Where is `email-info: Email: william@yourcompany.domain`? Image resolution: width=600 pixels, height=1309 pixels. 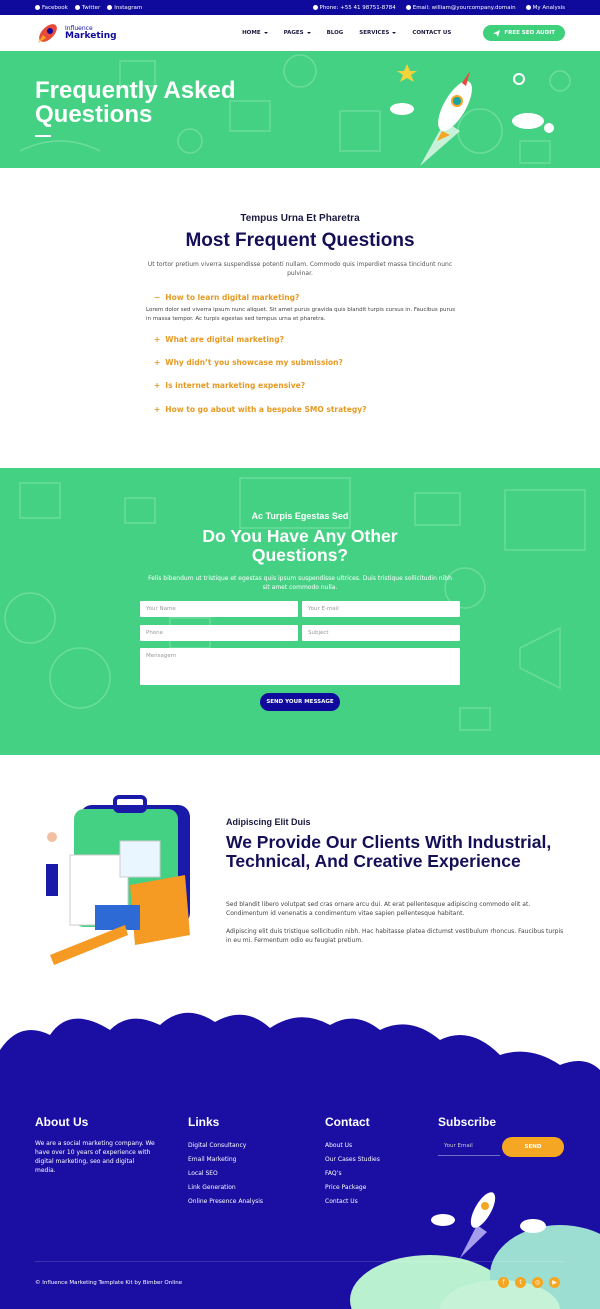 email-info: Email: william@yourcompany.domain is located at coordinates (460, 8).